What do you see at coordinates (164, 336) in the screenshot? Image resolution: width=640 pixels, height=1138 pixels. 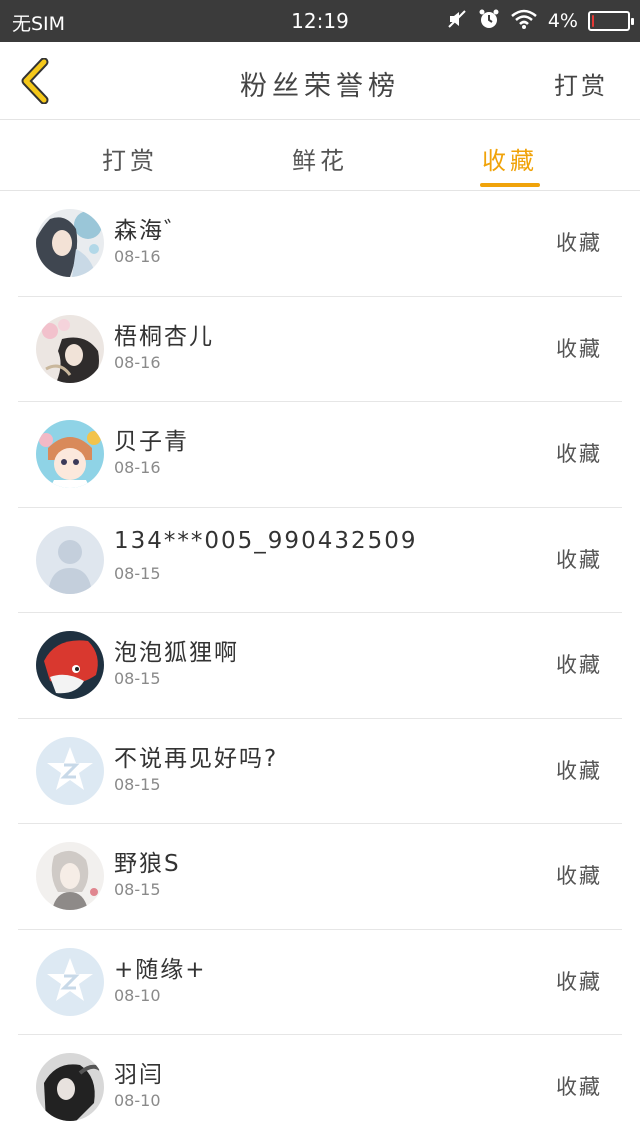 I see `fan-name: 梧桐杏儿` at bounding box center [164, 336].